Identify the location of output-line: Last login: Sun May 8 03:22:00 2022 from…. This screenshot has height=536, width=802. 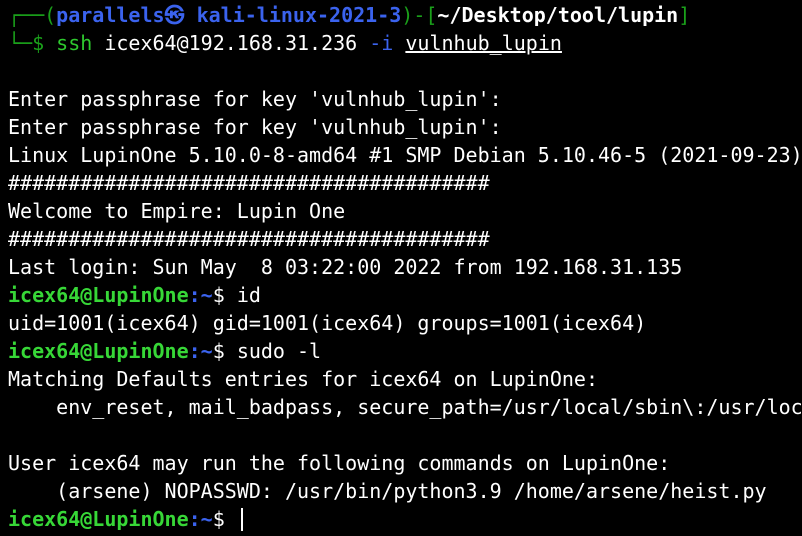
(345, 267).